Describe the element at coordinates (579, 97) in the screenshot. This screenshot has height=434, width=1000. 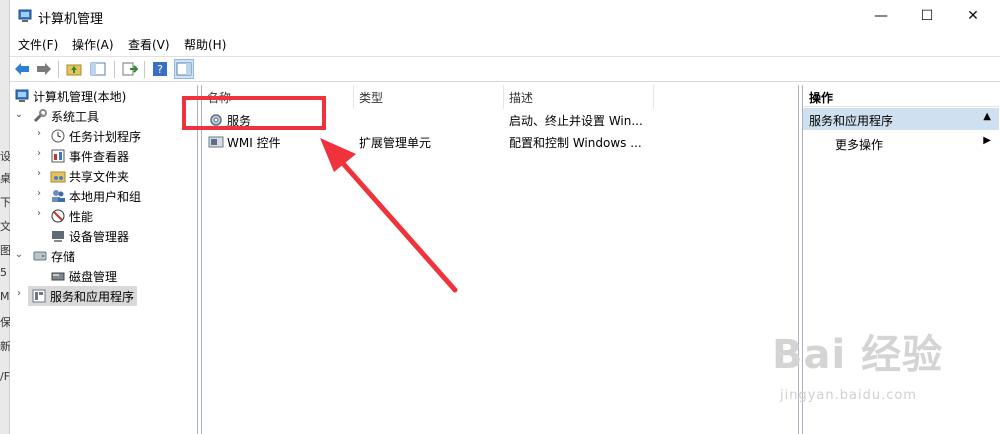
I see `column-header-description: 描述` at that location.